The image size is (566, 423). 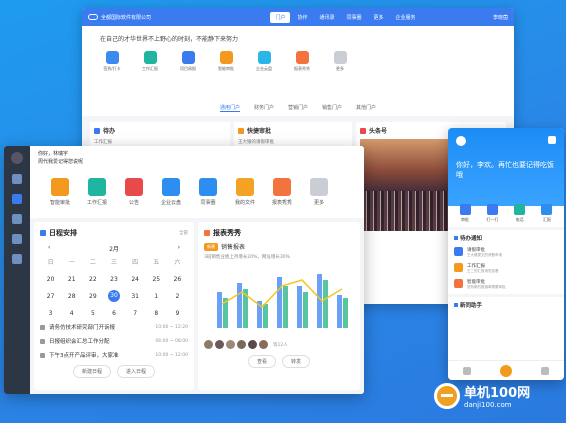 I want to click on tab-settings-icon, so click(x=545, y=370).